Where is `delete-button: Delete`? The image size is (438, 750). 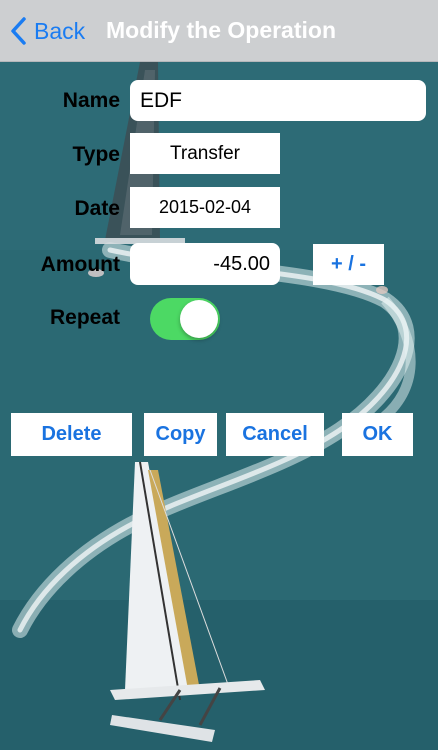
delete-button: Delete is located at coordinates (71, 434).